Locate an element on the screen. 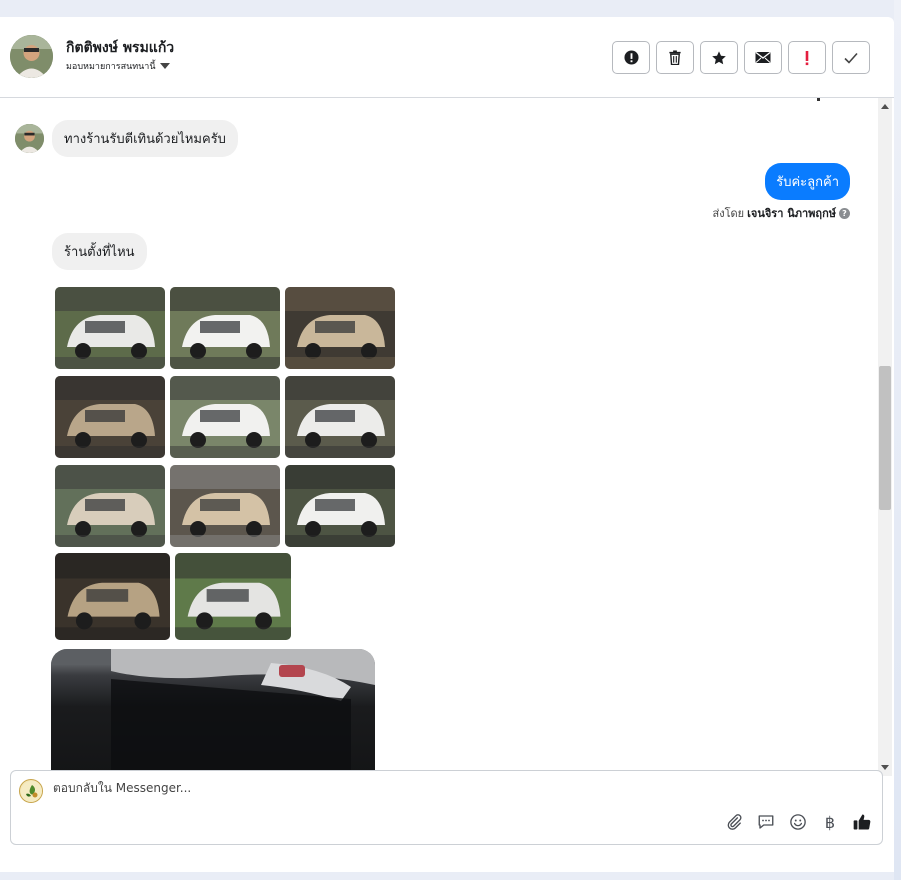 The image size is (901, 880). outgoing-message-bubble: รับค่ะลูกค้า is located at coordinates (807, 181).